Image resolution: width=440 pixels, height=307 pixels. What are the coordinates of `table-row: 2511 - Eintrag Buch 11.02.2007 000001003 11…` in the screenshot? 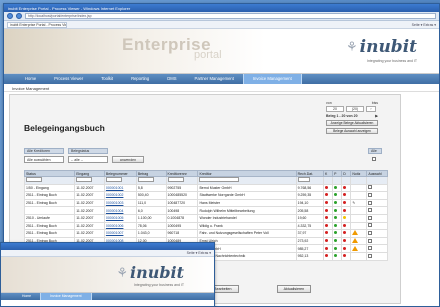 It's located at (205, 203).